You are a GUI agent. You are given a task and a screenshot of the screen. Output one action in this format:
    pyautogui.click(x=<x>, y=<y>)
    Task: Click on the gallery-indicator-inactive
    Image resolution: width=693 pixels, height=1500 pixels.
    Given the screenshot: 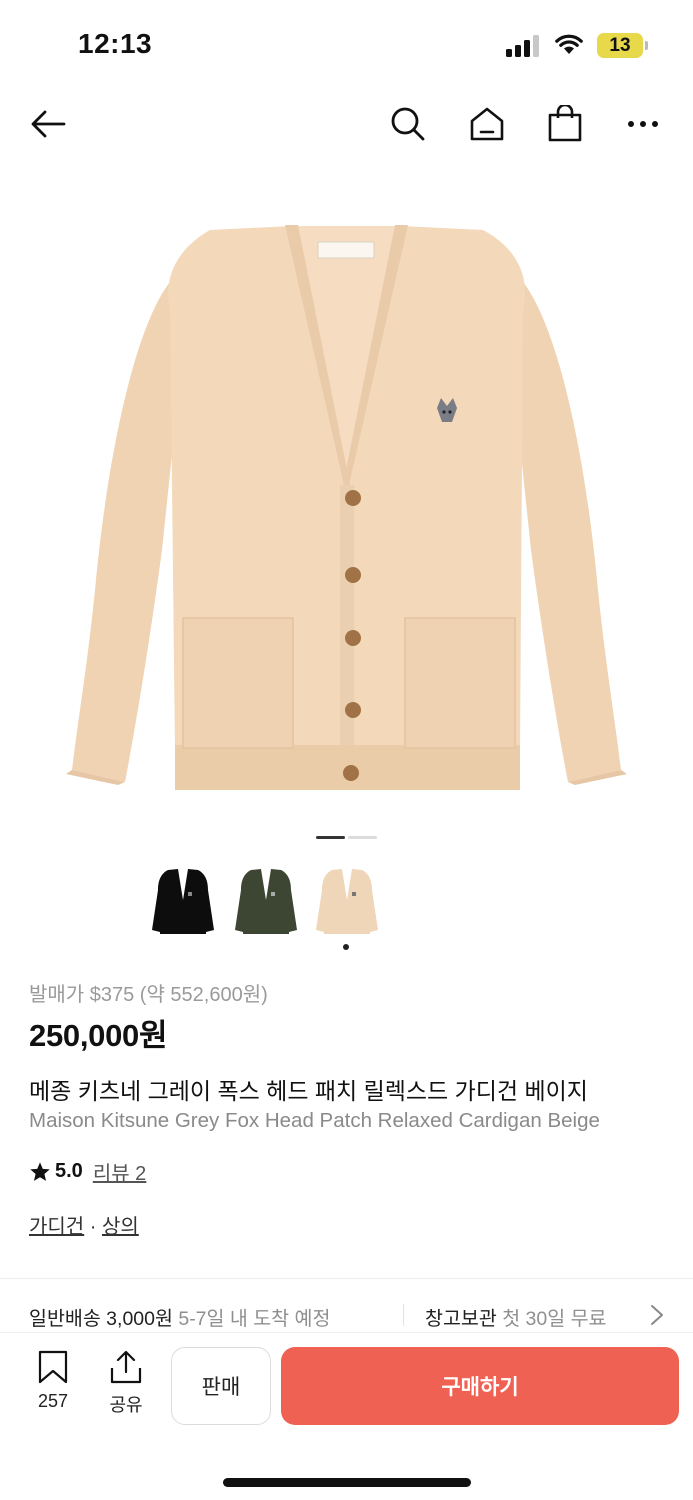 What is the action you would take?
    pyautogui.click(x=362, y=837)
    